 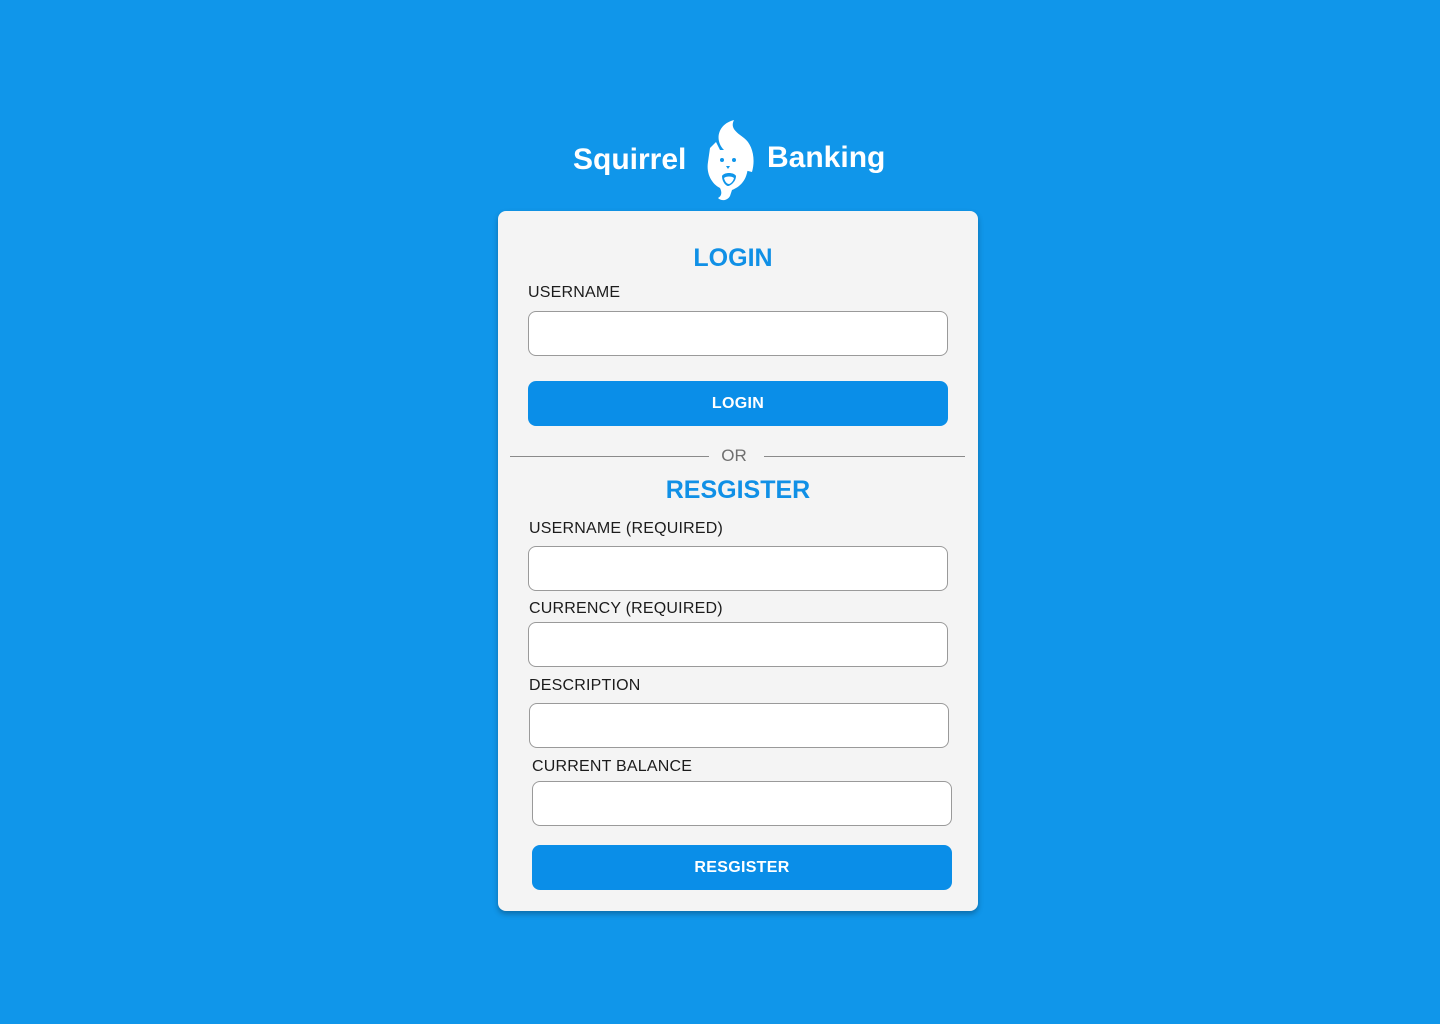 I want to click on register-title: RESGISTER, so click(x=738, y=490).